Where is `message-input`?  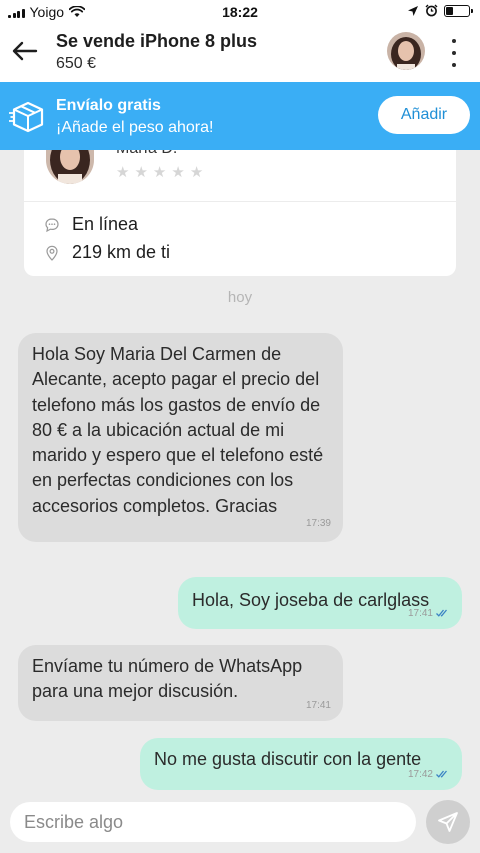
message-input is located at coordinates (213, 822).